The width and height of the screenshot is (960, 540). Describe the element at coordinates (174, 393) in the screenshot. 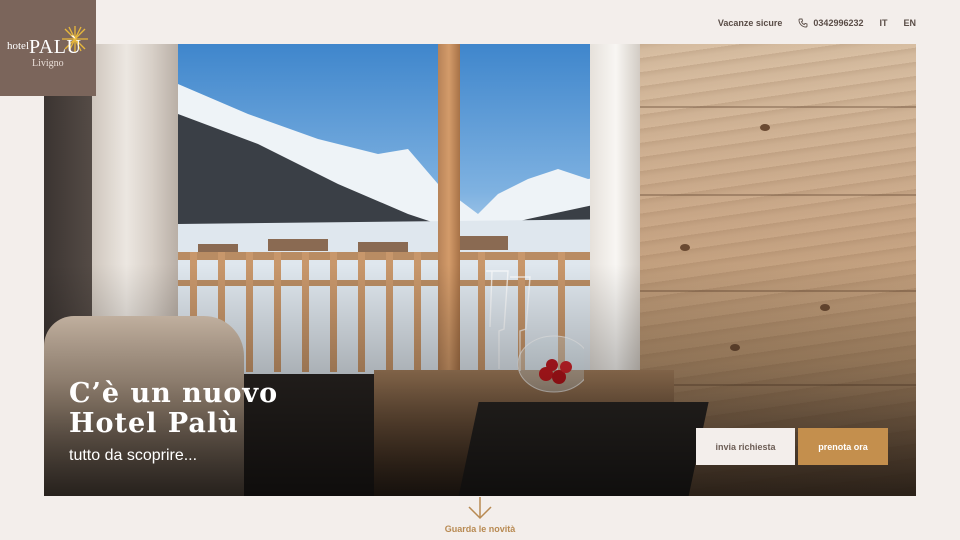

I see `hero-title-line-1: C’è un nuovo` at that location.